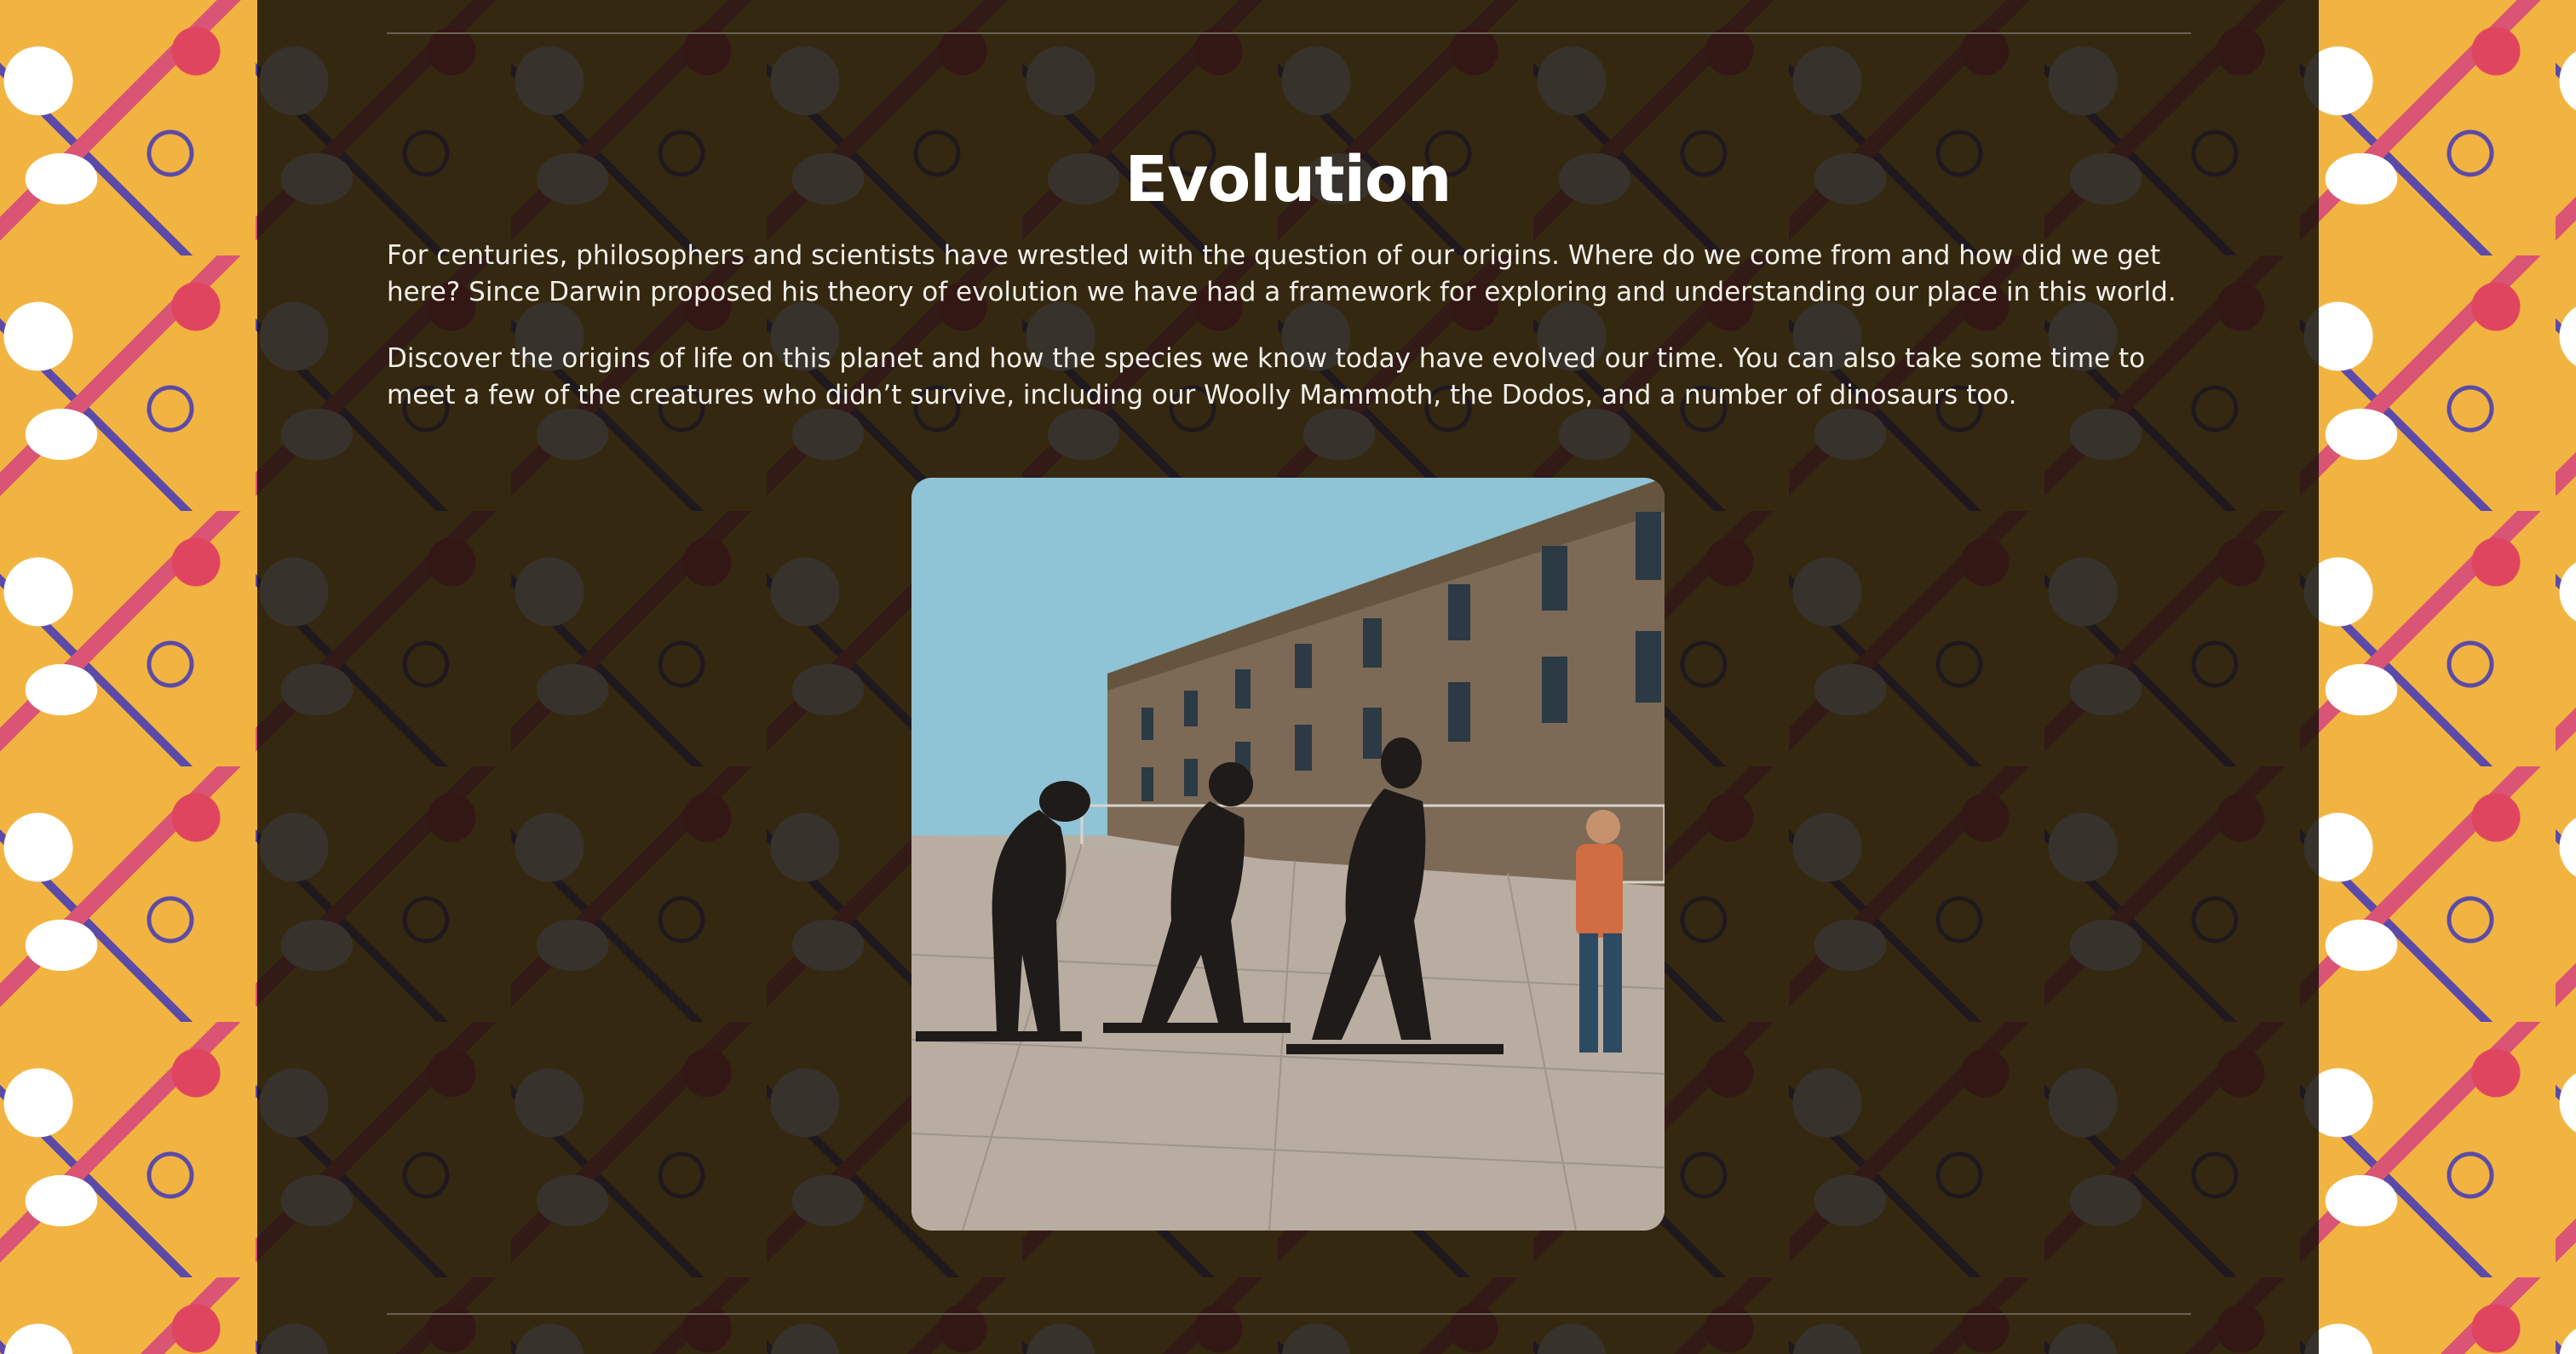 The width and height of the screenshot is (2576, 1354). Describe the element at coordinates (1289, 1314) in the screenshot. I see `bottom-divider` at that location.